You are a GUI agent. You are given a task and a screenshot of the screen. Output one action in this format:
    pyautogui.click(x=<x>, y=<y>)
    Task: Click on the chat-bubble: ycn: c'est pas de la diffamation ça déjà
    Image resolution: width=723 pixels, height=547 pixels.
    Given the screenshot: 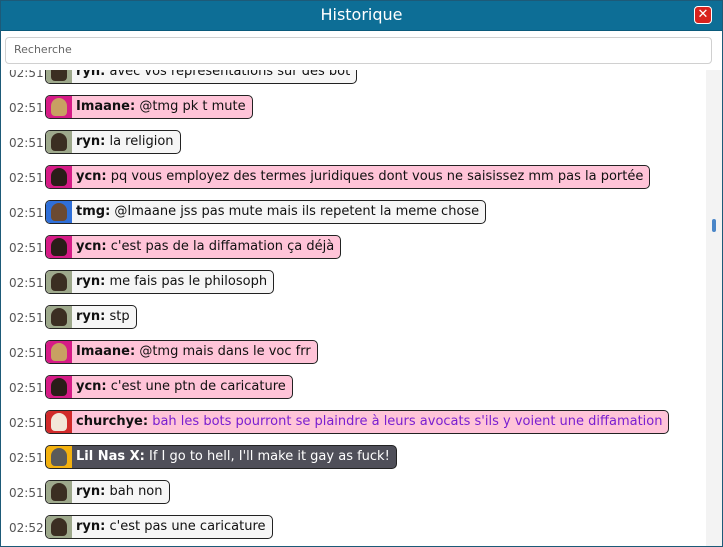 What is the action you would take?
    pyautogui.click(x=193, y=247)
    